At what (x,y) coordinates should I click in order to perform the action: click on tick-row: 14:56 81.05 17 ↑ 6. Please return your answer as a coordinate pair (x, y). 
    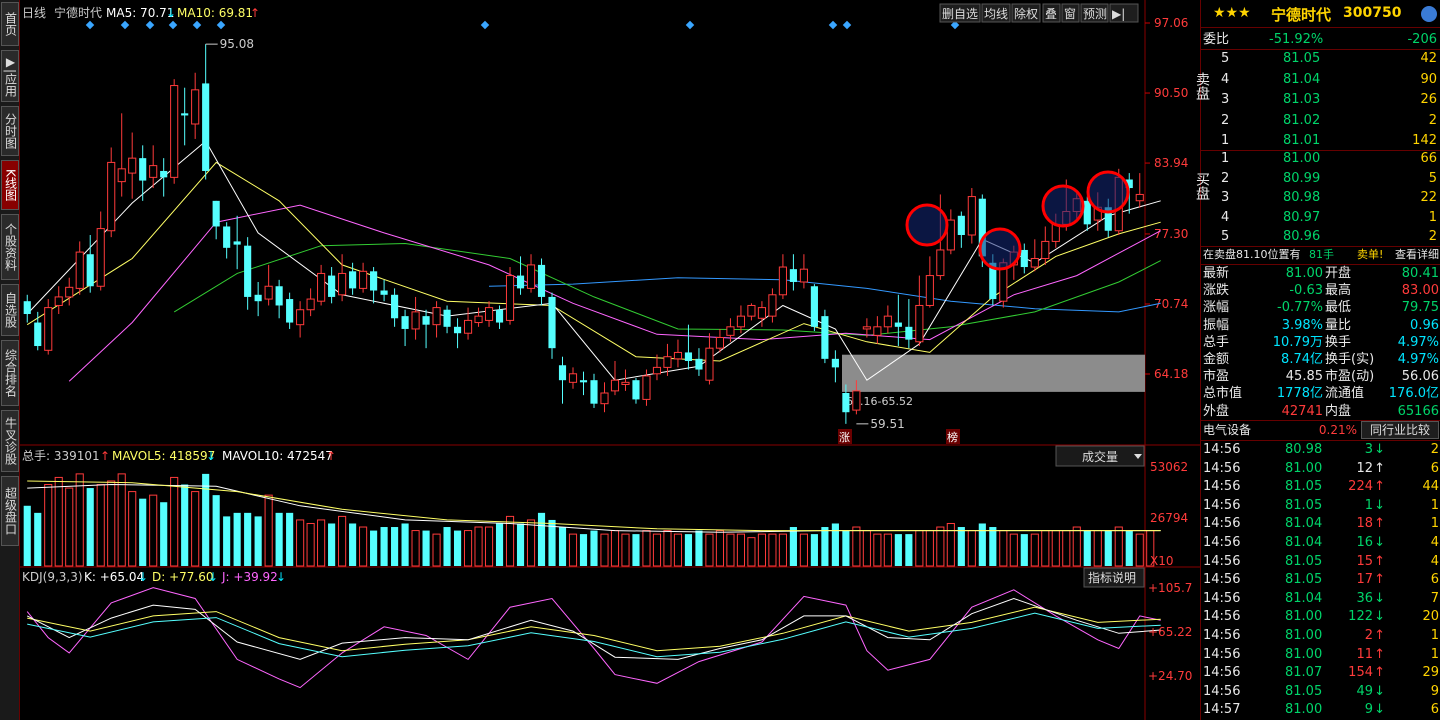
    Looking at the image, I should click on (1320, 580).